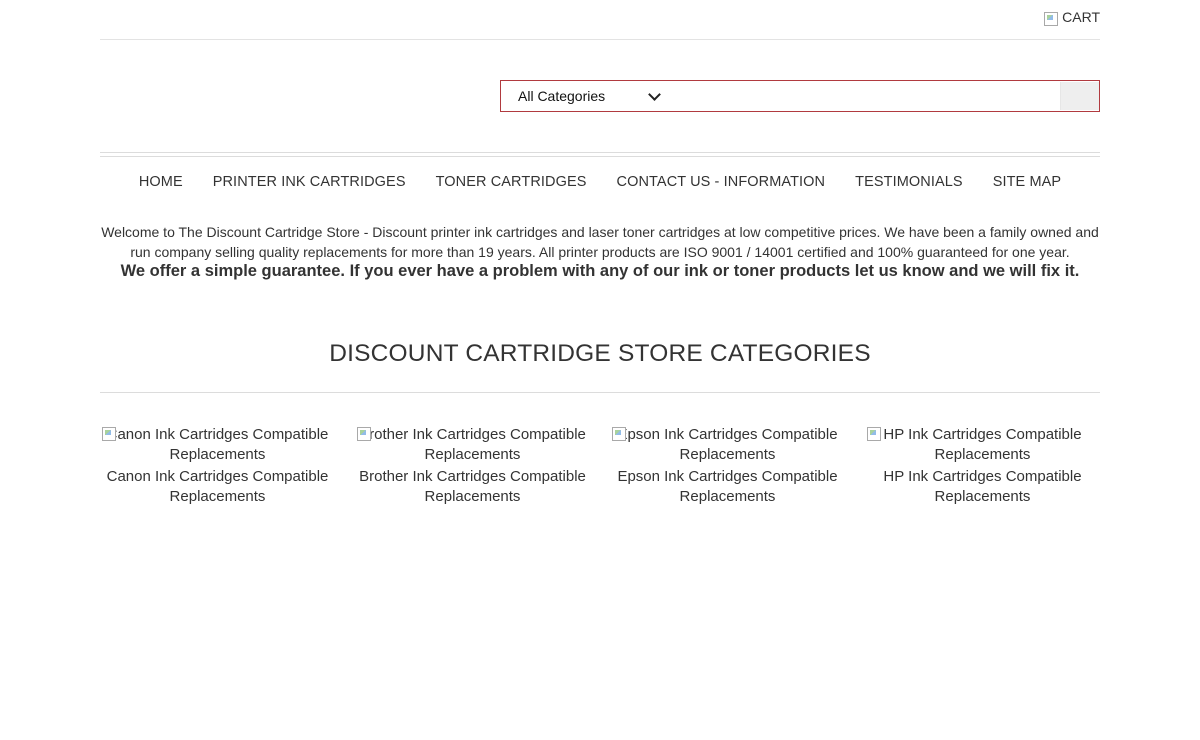 The width and height of the screenshot is (1200, 740). What do you see at coordinates (600, 20) in the screenshot?
I see `top-bar: CART` at bounding box center [600, 20].